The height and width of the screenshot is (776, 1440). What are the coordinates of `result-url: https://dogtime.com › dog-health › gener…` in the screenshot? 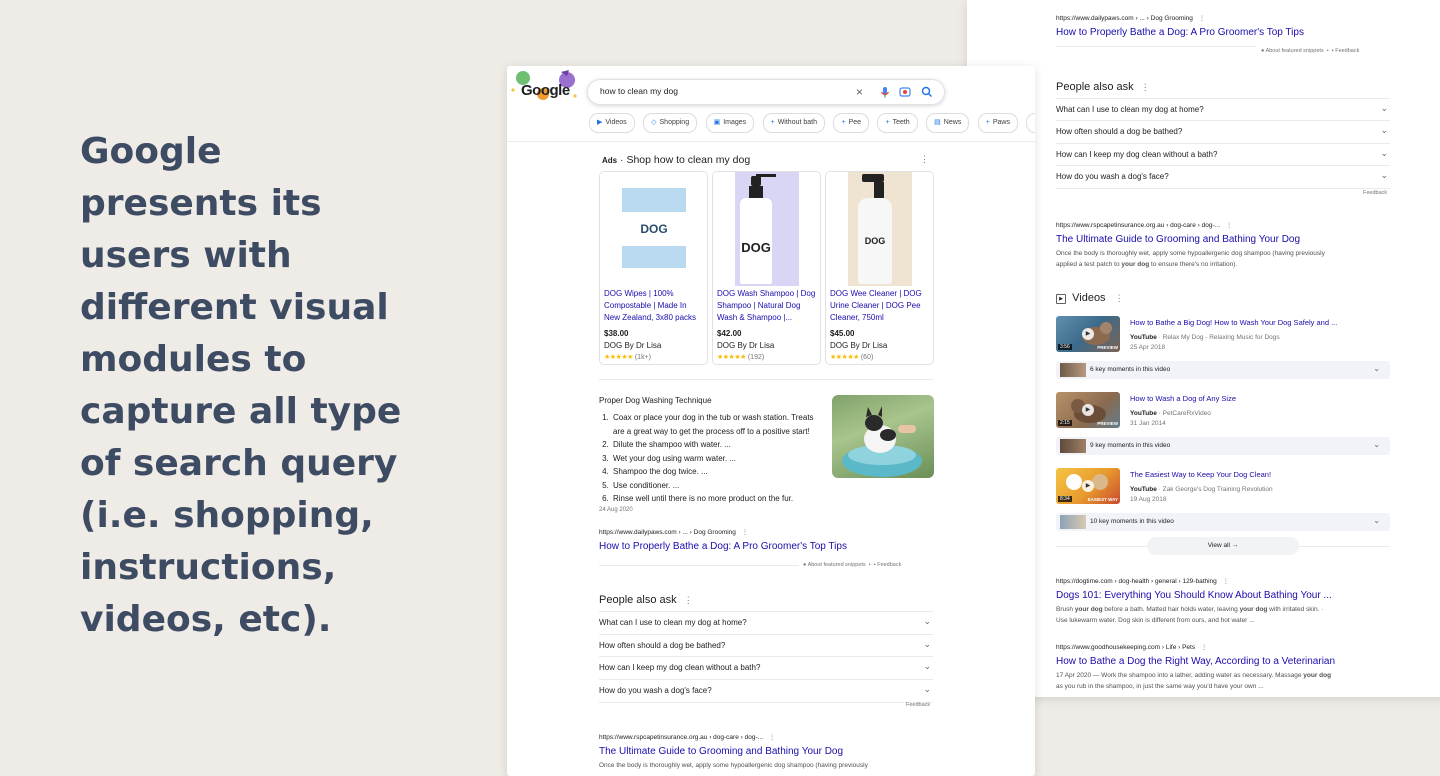 It's located at (1142, 581).